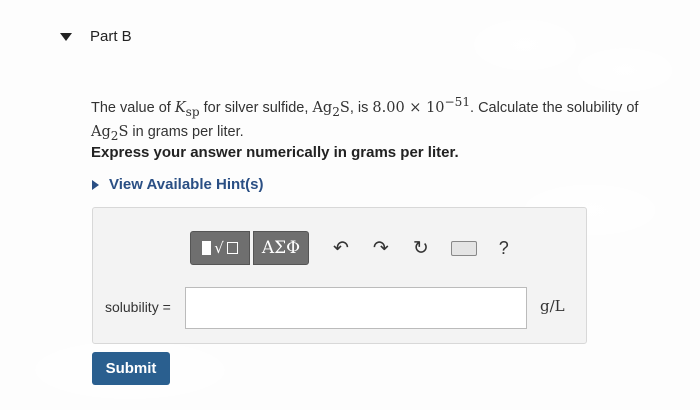 The width and height of the screenshot is (700, 410). What do you see at coordinates (207, 248) in the screenshot?
I see `templates-icon` at bounding box center [207, 248].